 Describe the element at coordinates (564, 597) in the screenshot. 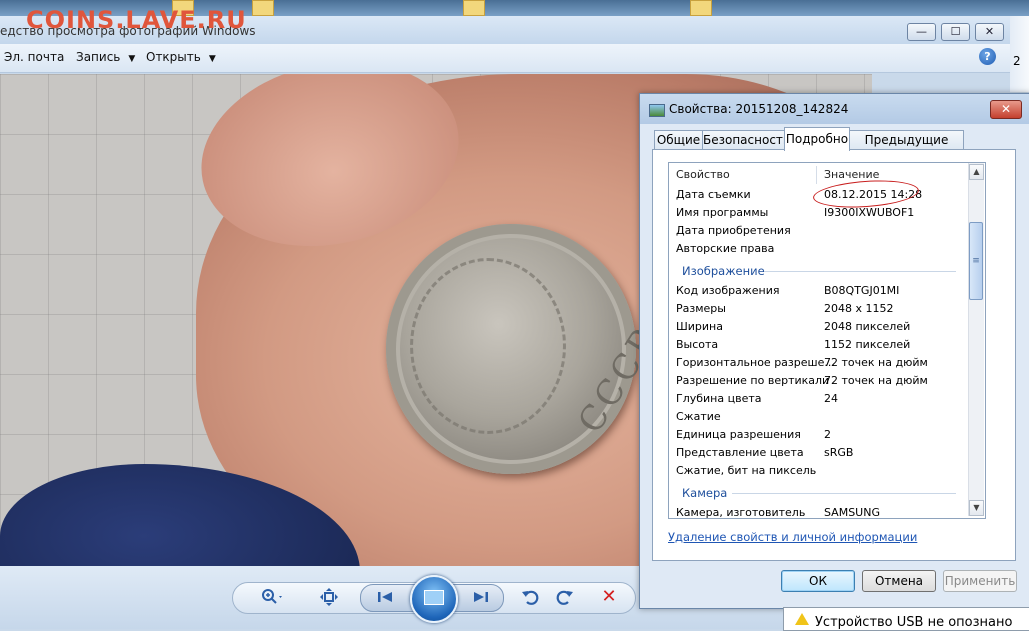

I see `rotate-clockwise-icon` at that location.